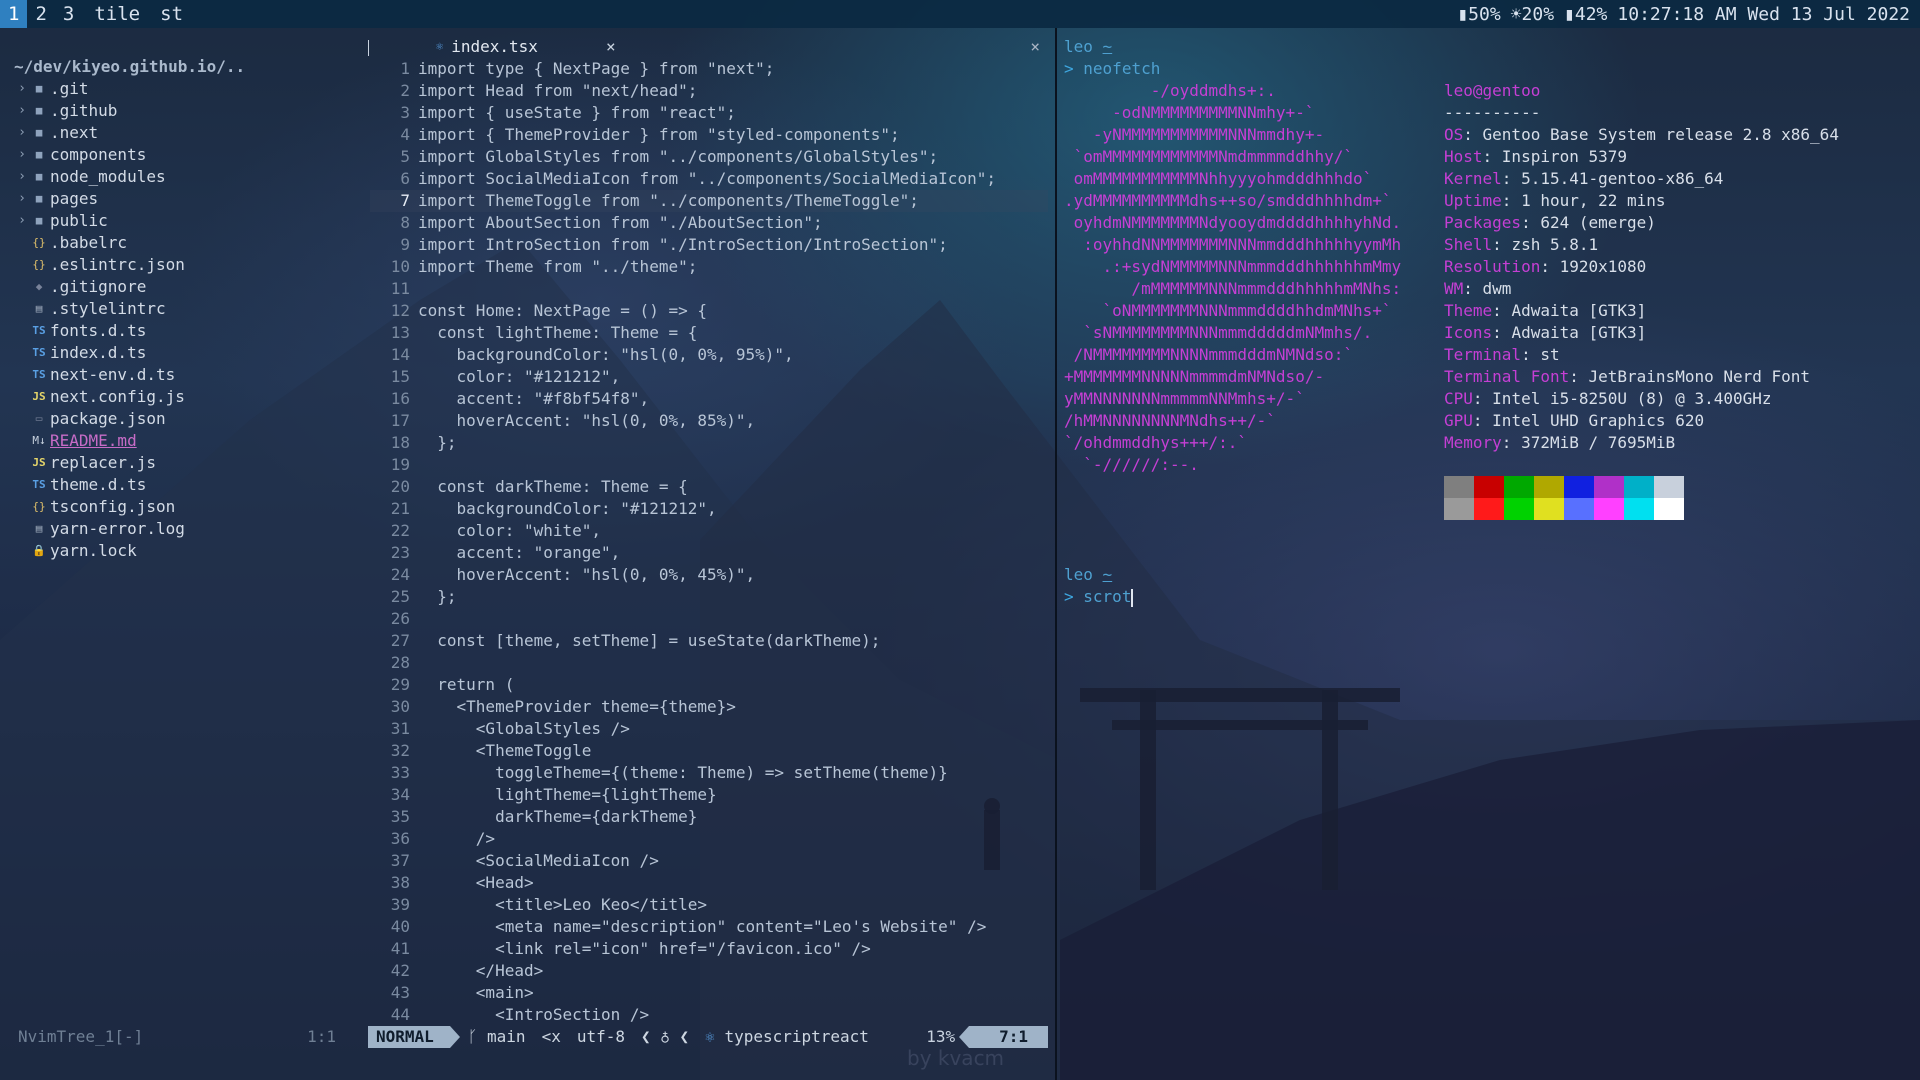  Describe the element at coordinates (709, 421) in the screenshot. I see `code-line: 17 hoverAccent: "hsl(0, 0%, 85%)",` at that location.